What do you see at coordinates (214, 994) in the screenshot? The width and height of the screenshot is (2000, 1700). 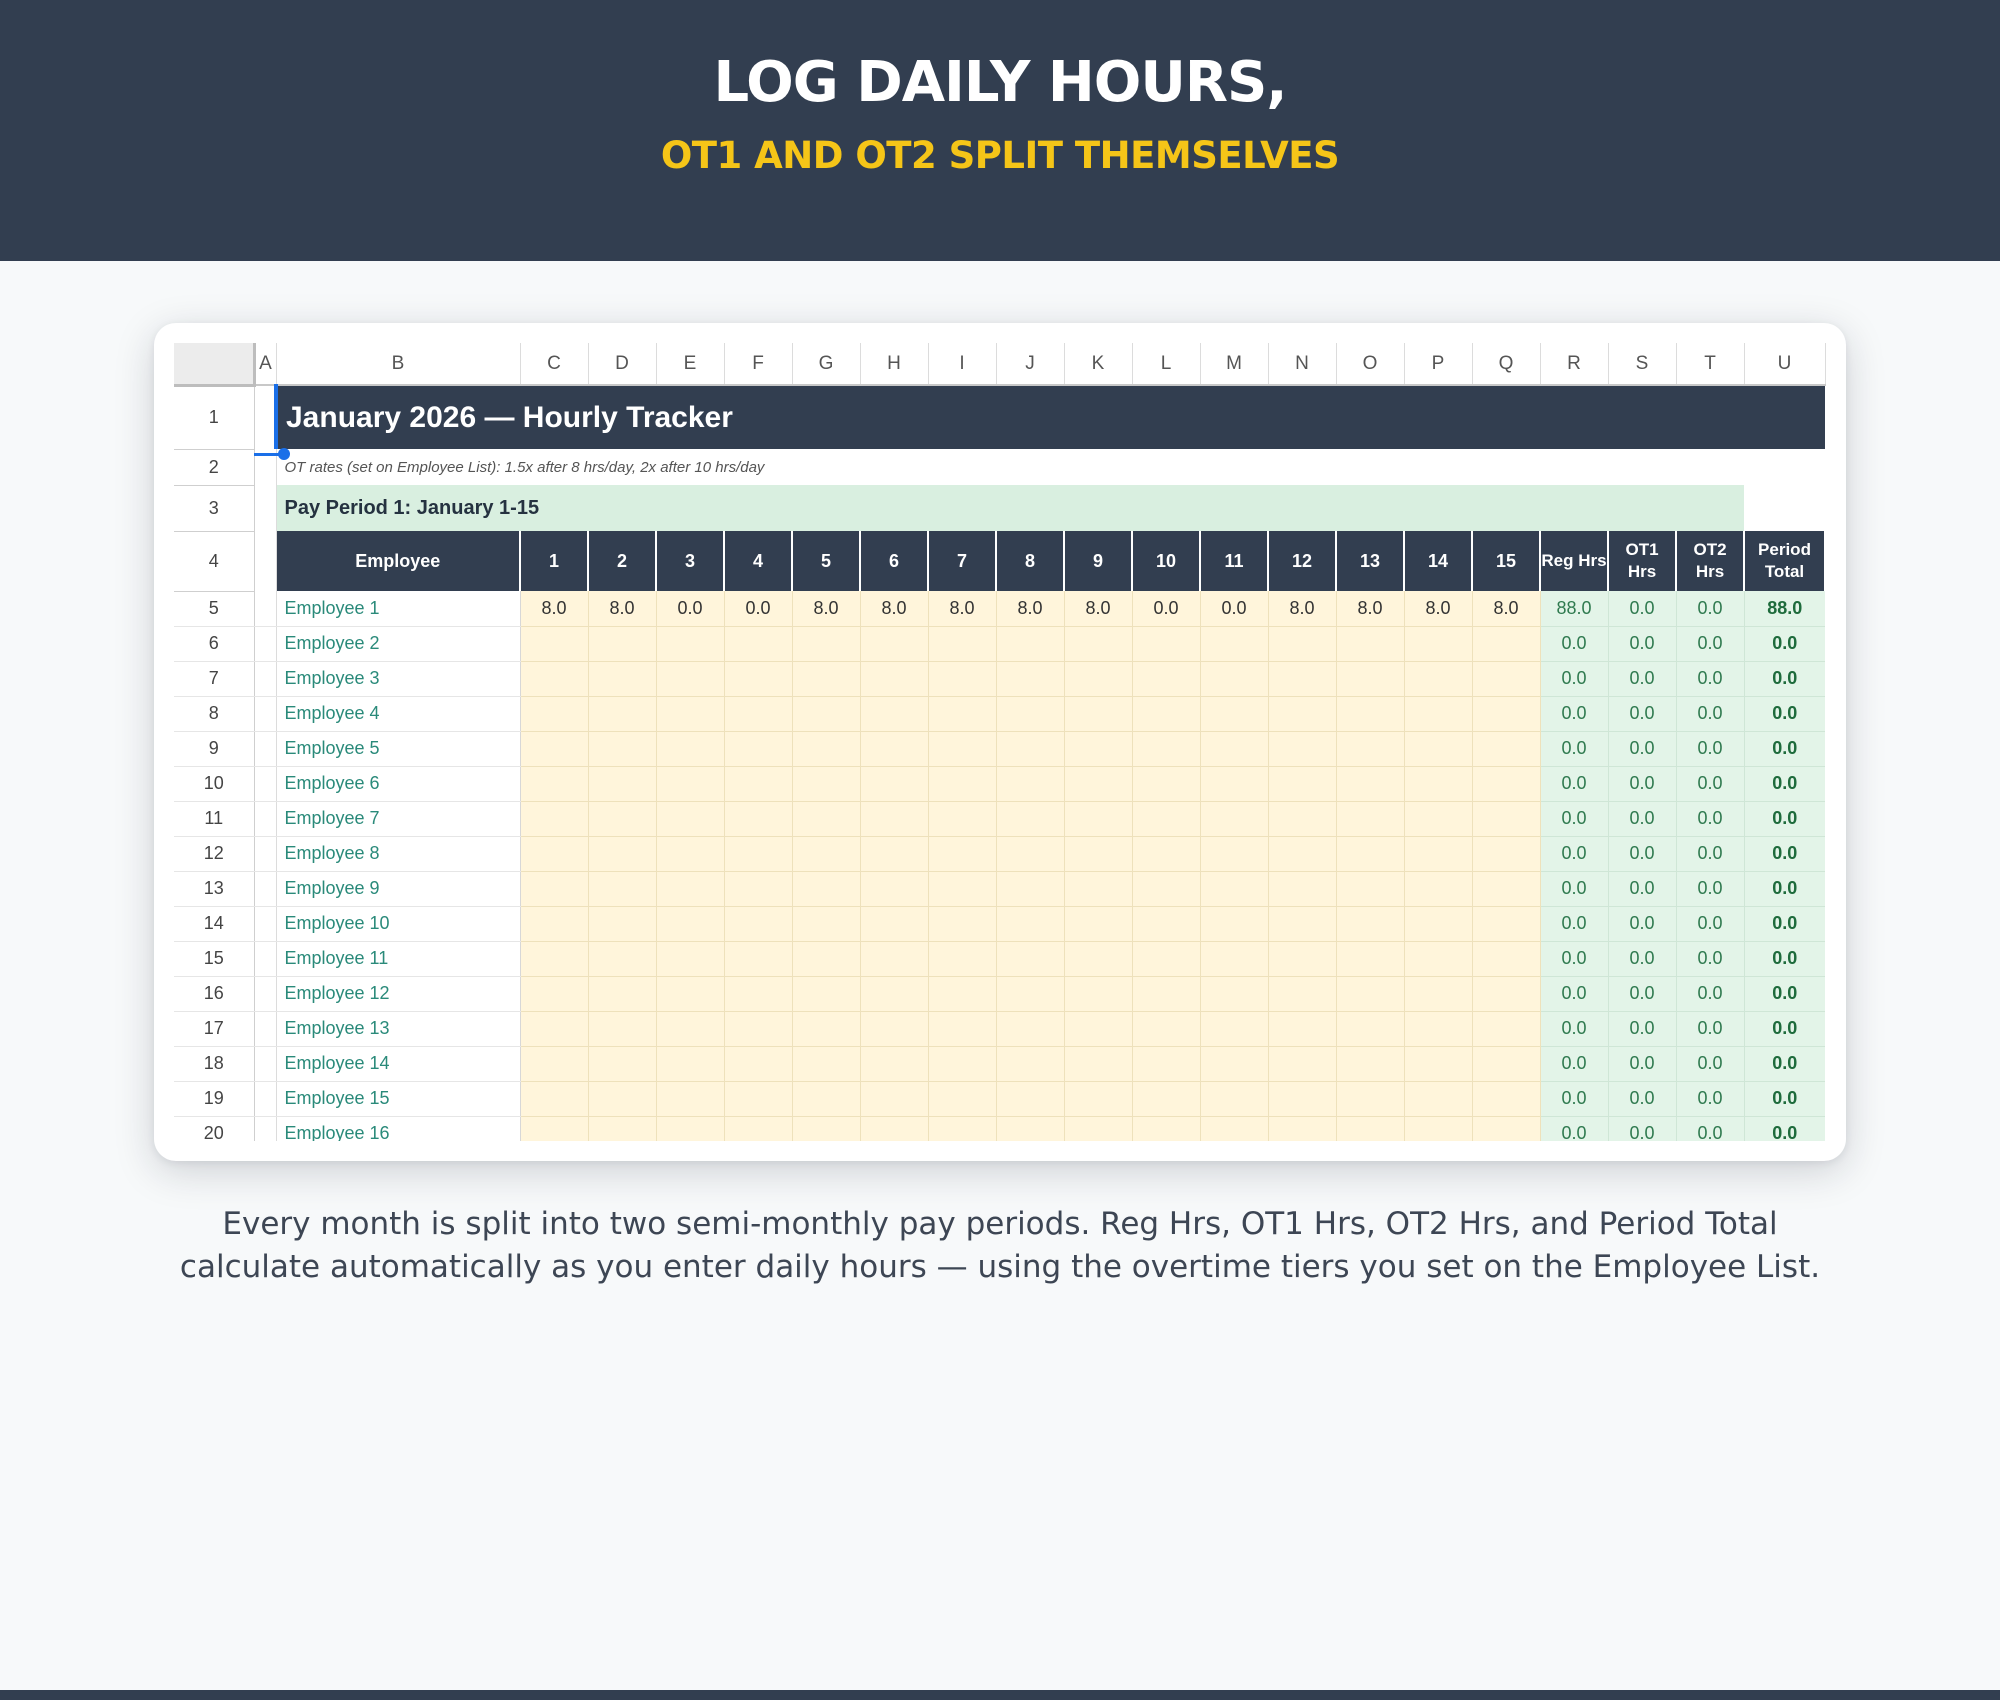 I see `row-header-16: 16` at bounding box center [214, 994].